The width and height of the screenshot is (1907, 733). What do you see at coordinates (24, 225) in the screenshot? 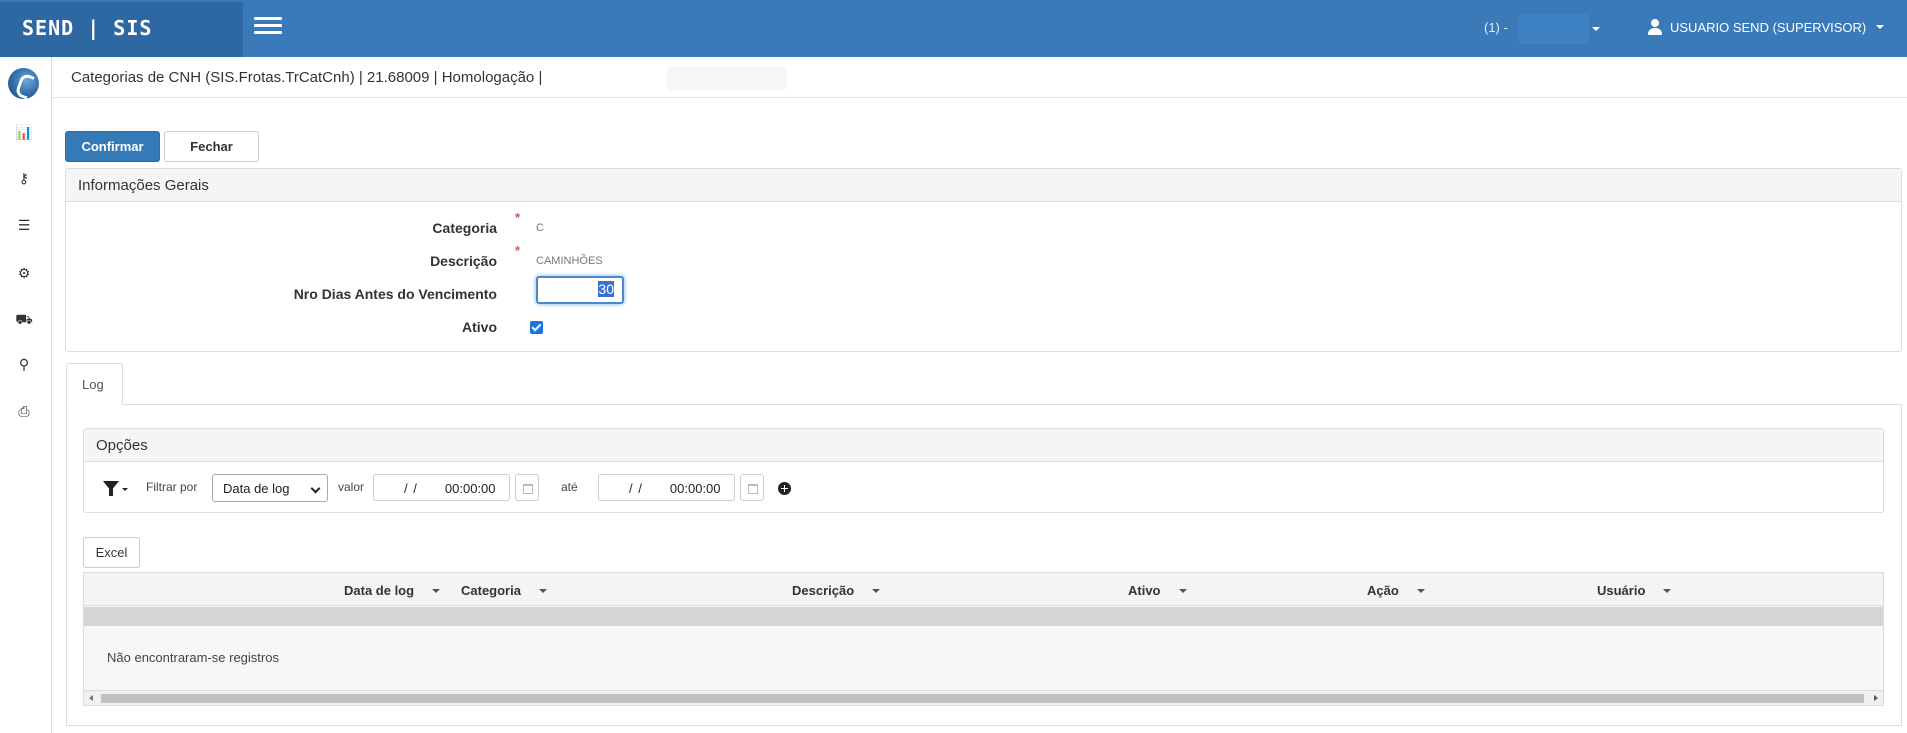
I see `server-icon: ☰` at bounding box center [24, 225].